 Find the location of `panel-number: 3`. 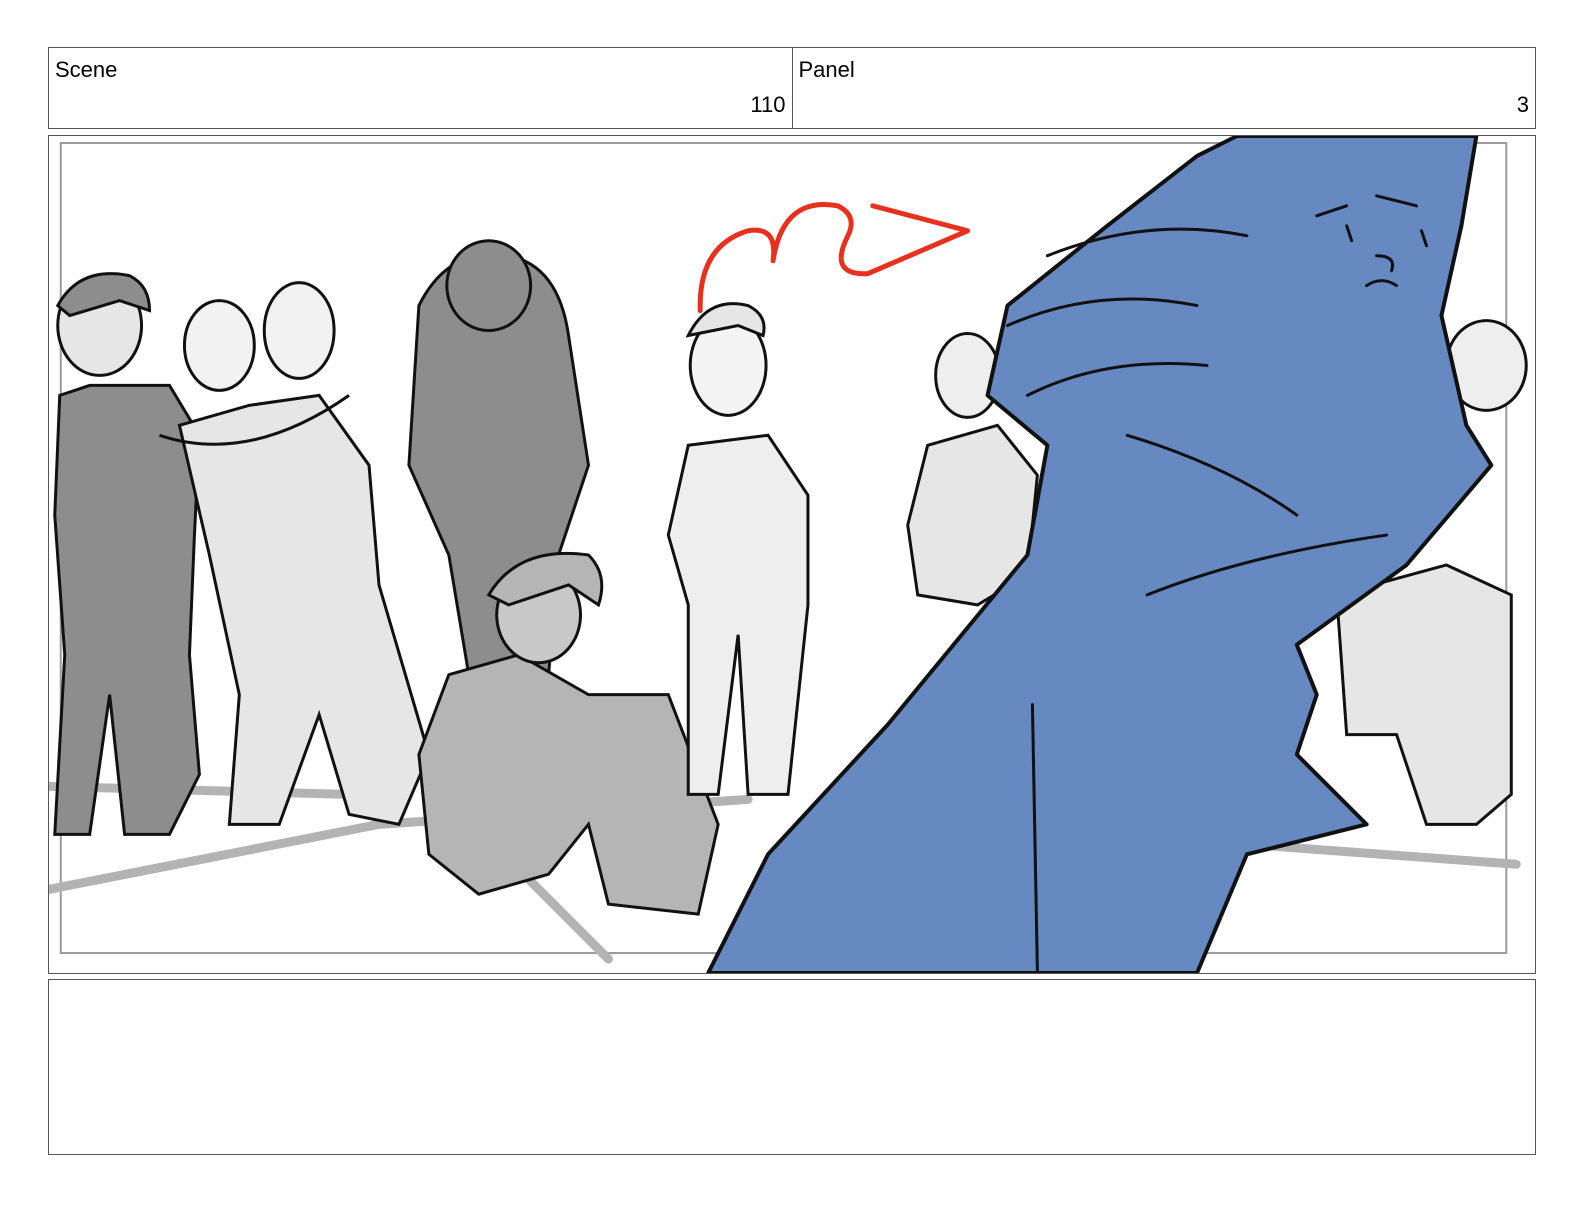

panel-number: 3 is located at coordinates (1522, 104).